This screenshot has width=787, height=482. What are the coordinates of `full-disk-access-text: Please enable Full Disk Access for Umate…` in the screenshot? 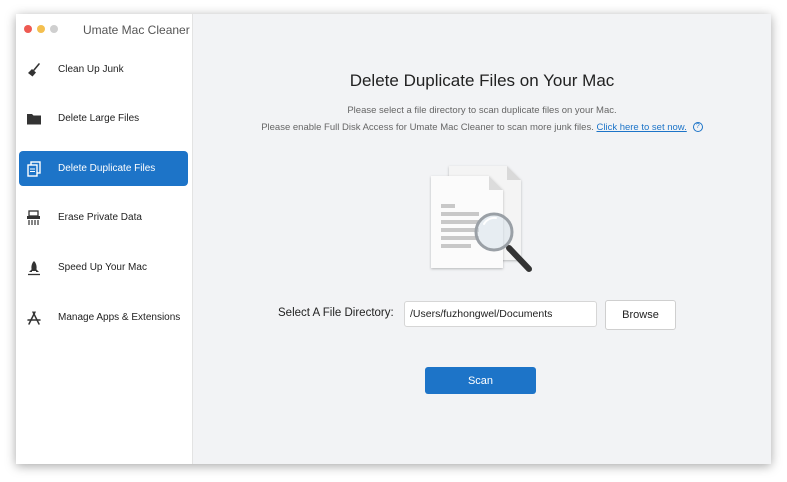 It's located at (427, 127).